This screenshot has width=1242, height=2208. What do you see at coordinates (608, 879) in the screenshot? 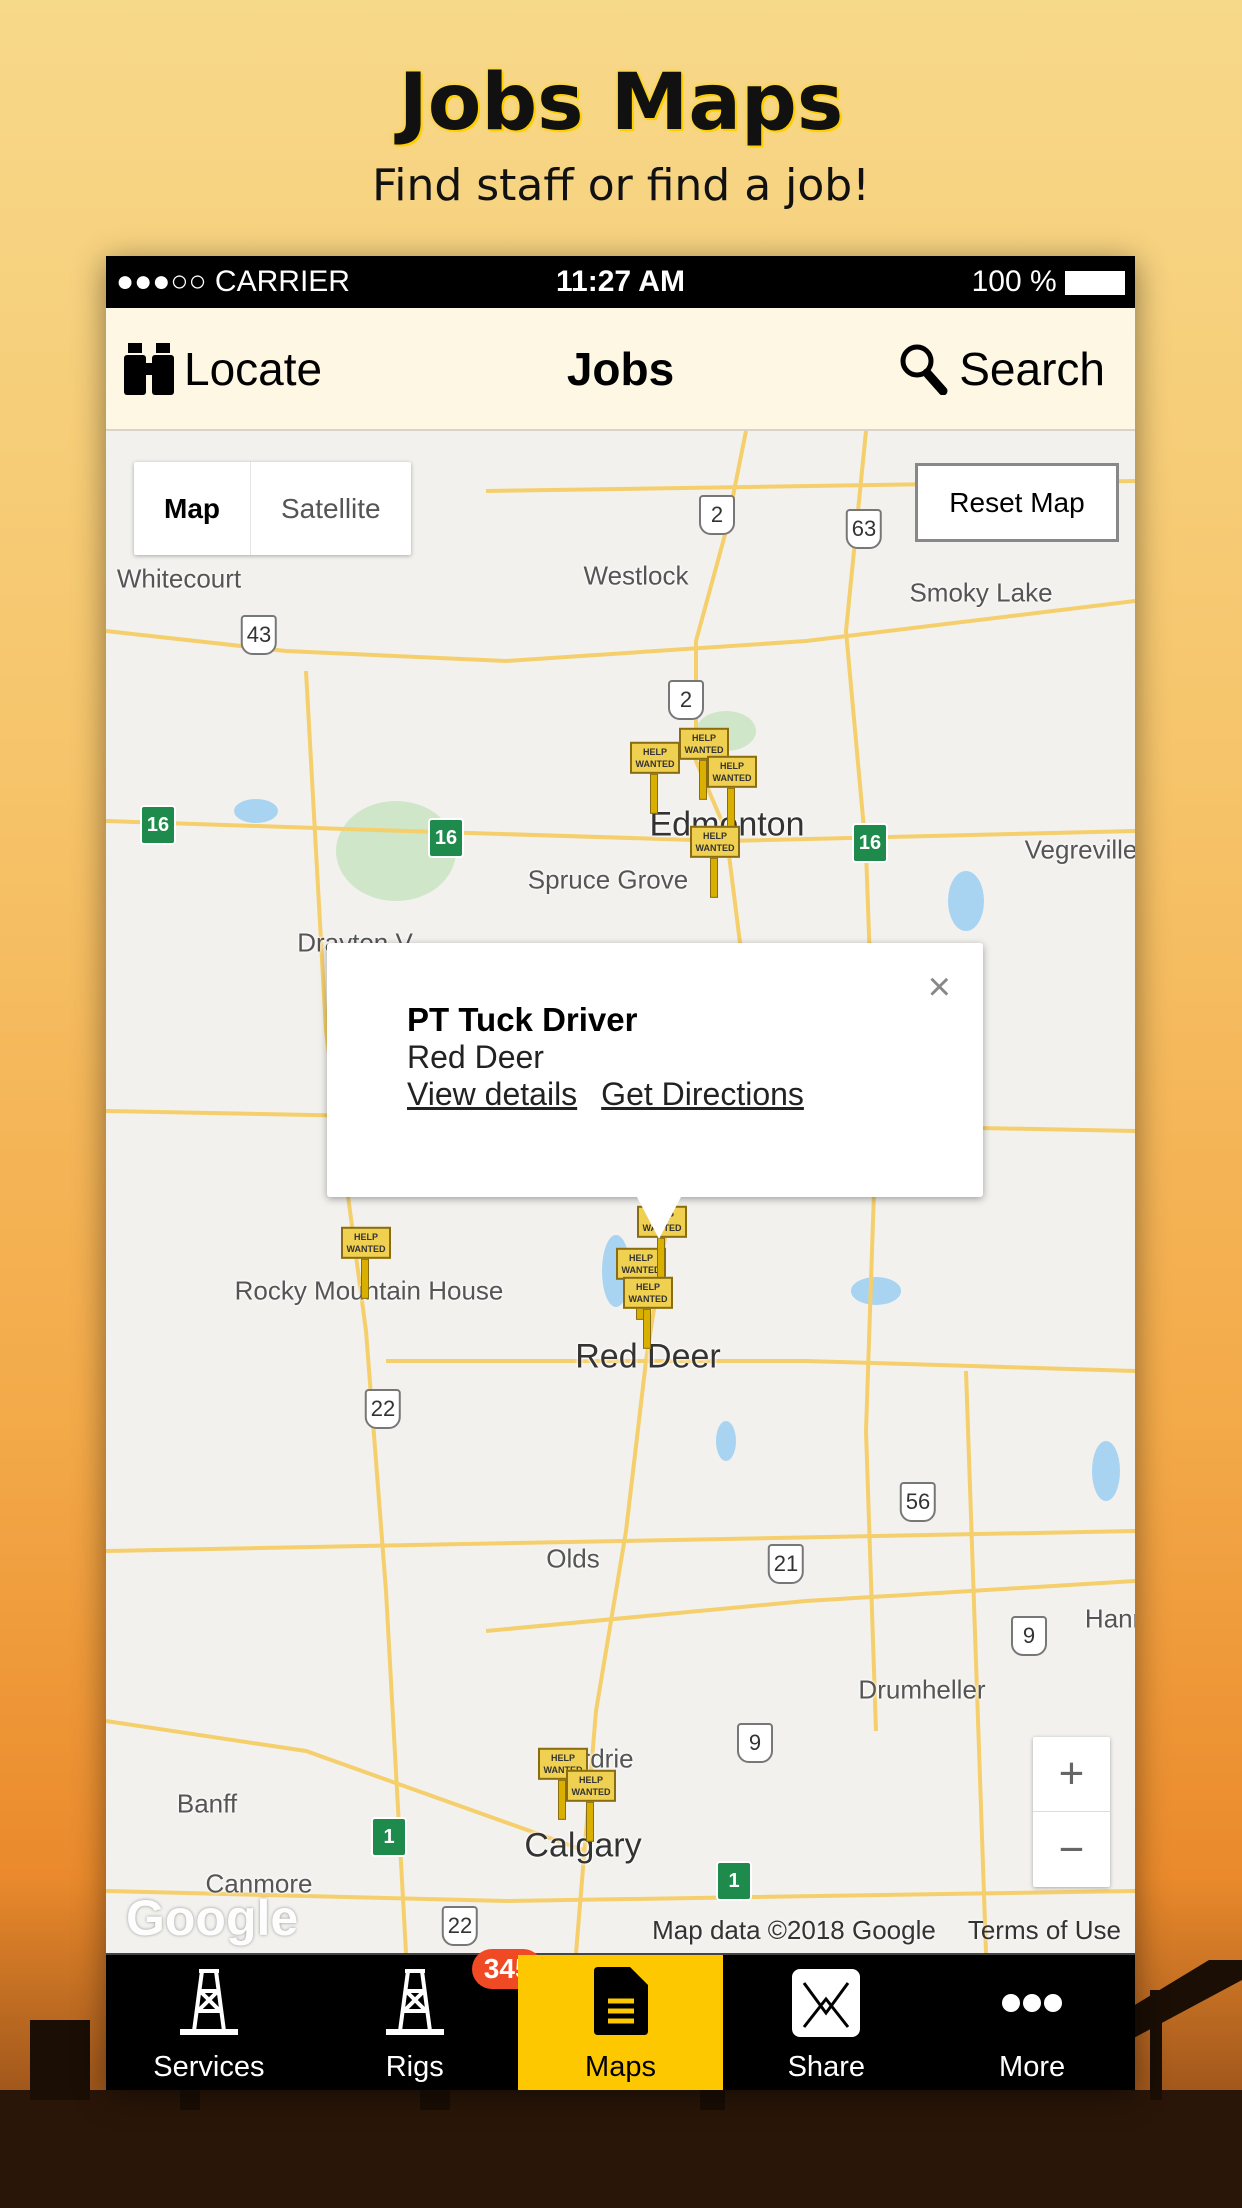
I see `city-label: Spruce Grove` at bounding box center [608, 879].